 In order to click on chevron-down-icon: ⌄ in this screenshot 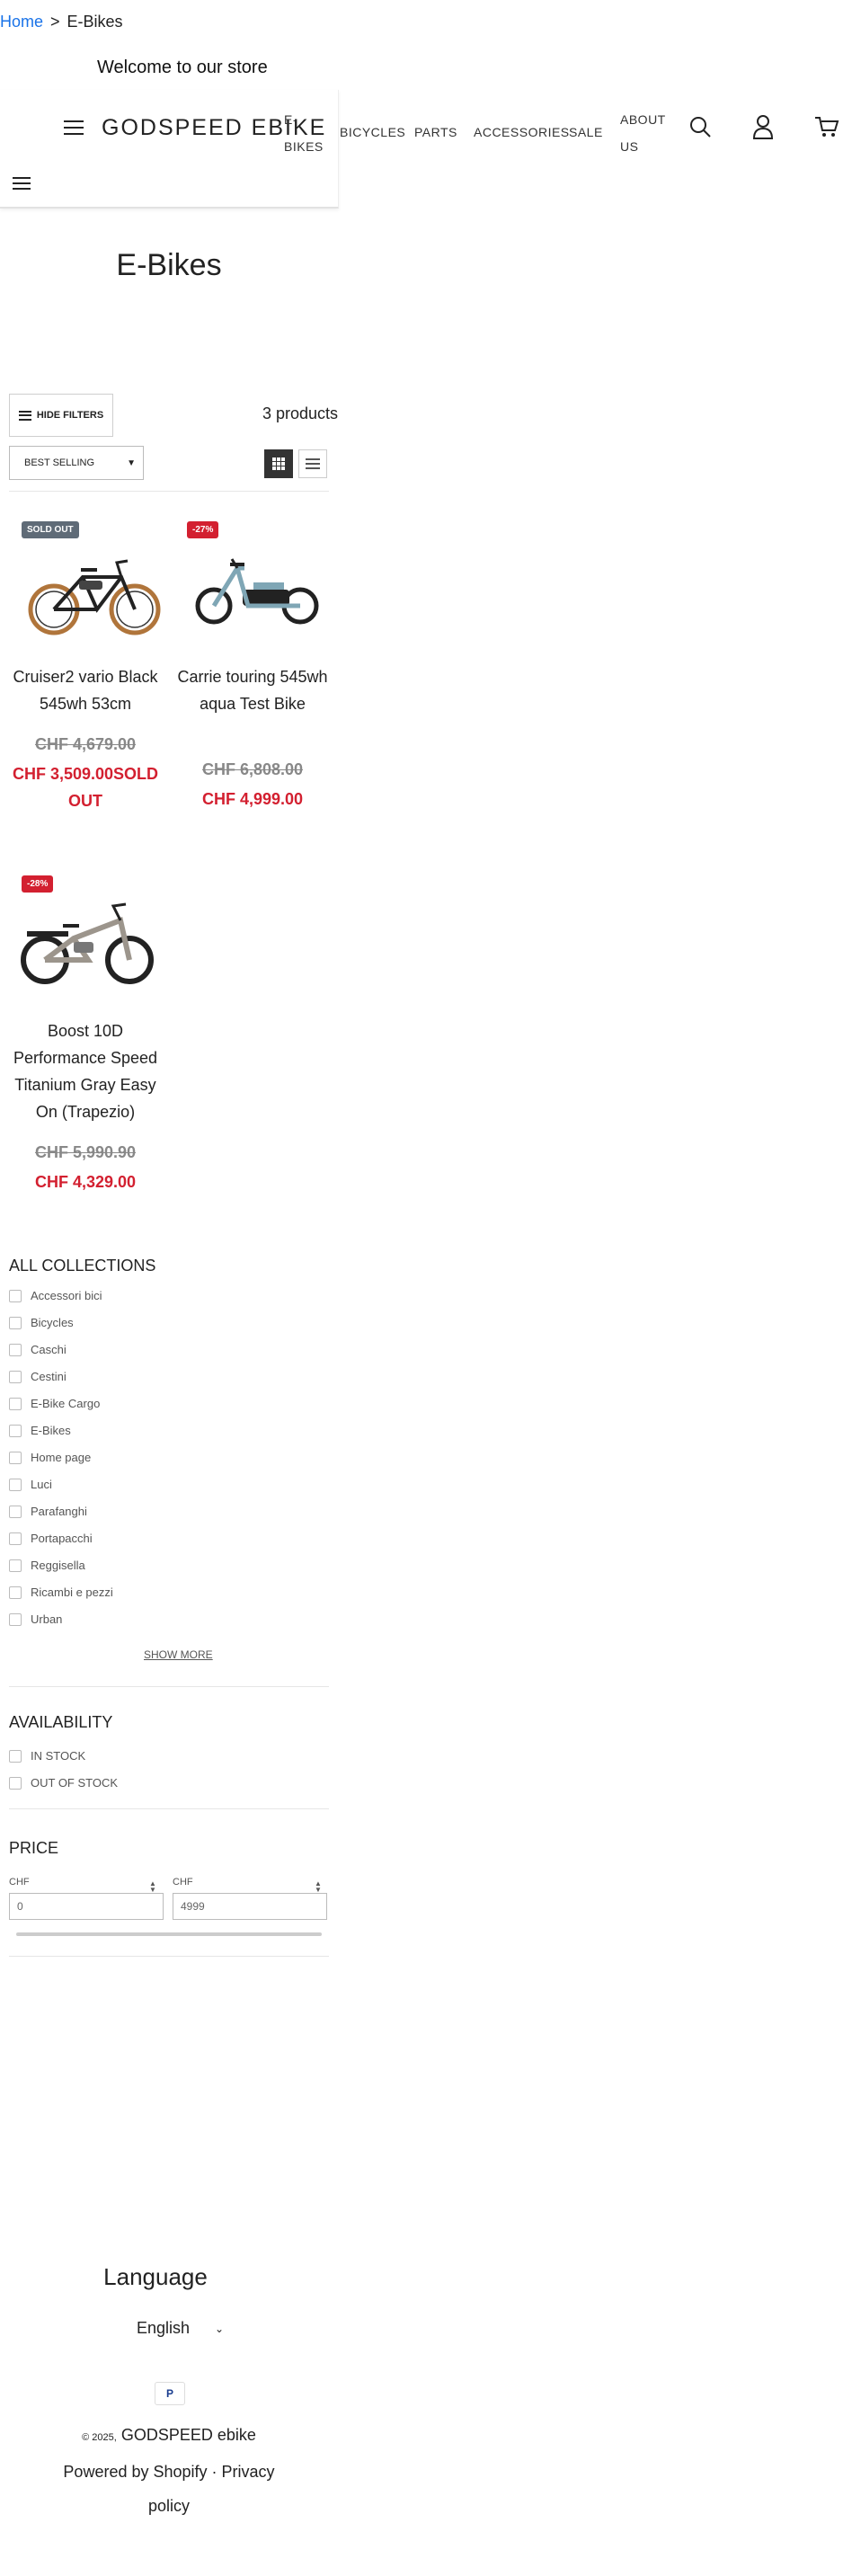, I will do `click(220, 2328)`.